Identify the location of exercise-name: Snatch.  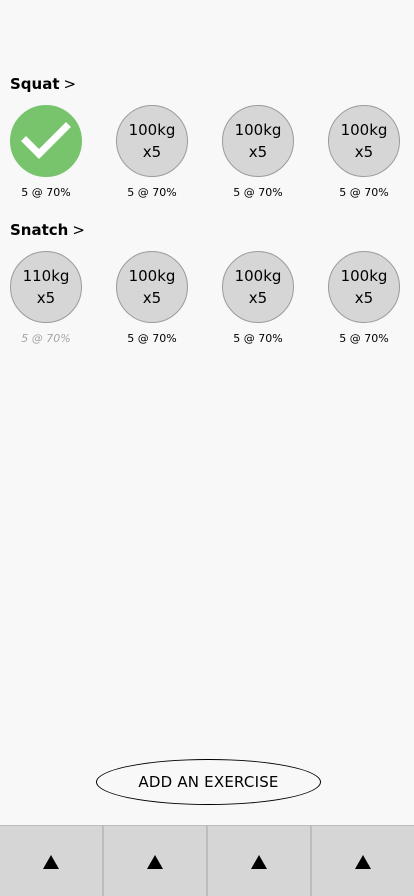
(39, 230).